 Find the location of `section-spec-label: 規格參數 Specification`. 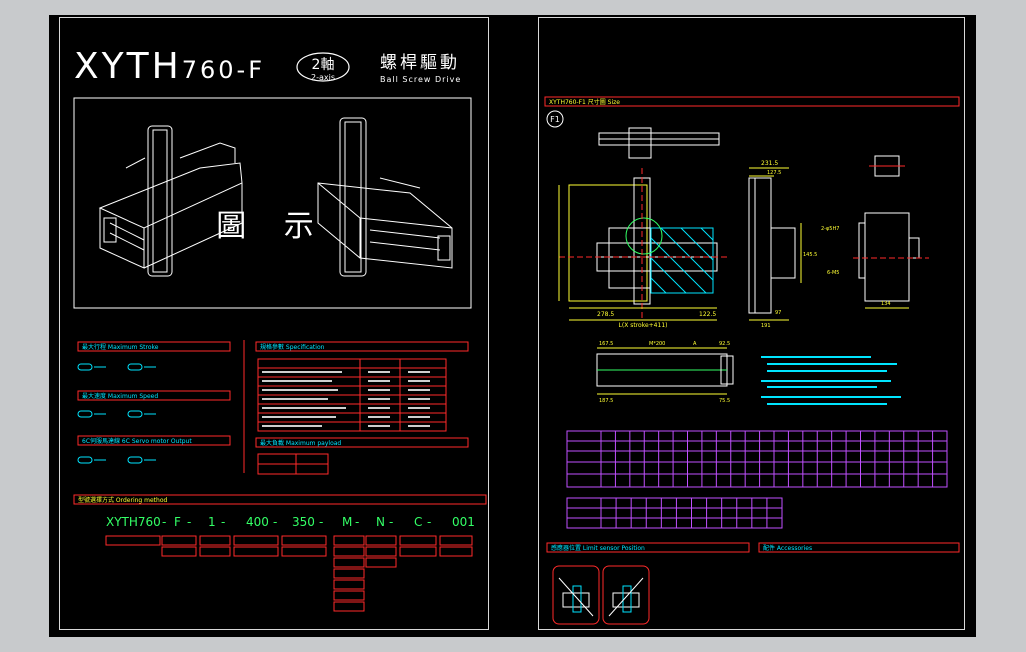

section-spec-label: 規格參數 Specification is located at coordinates (292, 347).